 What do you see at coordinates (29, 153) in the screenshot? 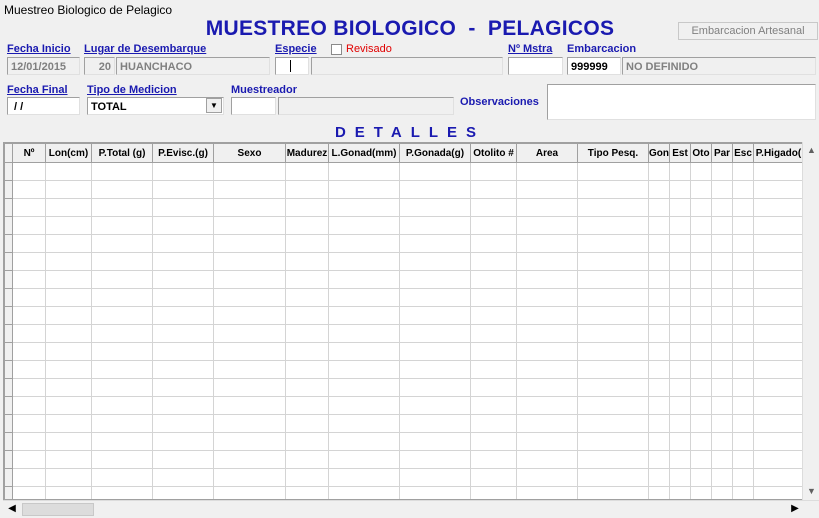
I see `column-header: Nº` at bounding box center [29, 153].